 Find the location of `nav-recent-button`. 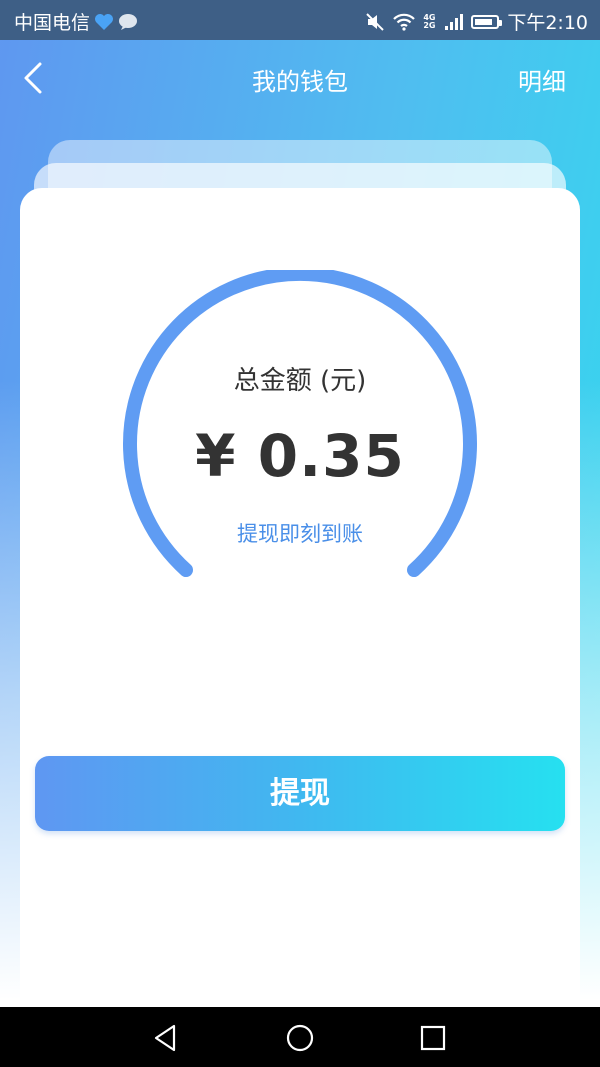

nav-recent-button is located at coordinates (433, 1038).